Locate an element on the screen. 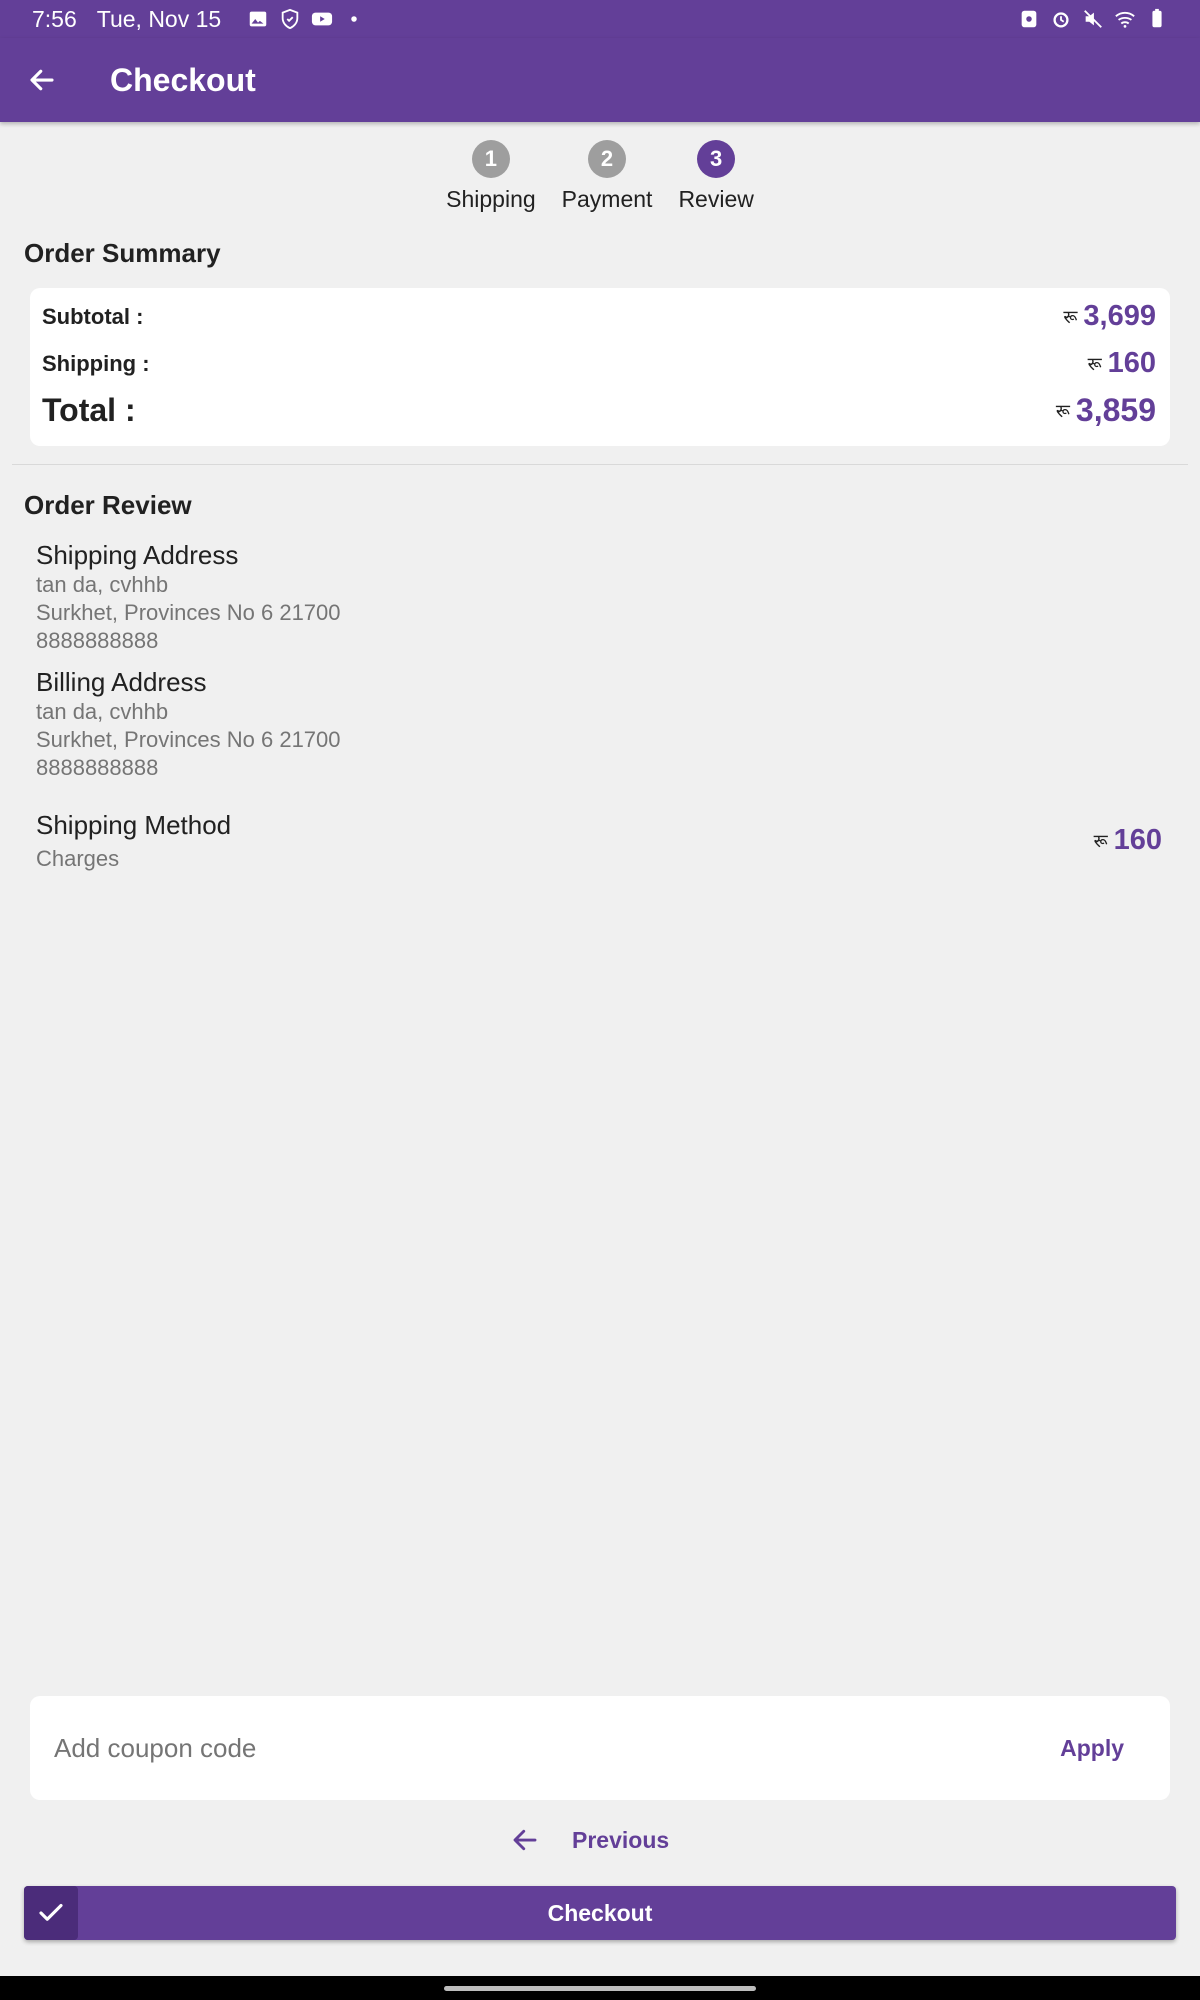 This screenshot has width=1200, height=2000. checkout-label: Checkout is located at coordinates (600, 1912).